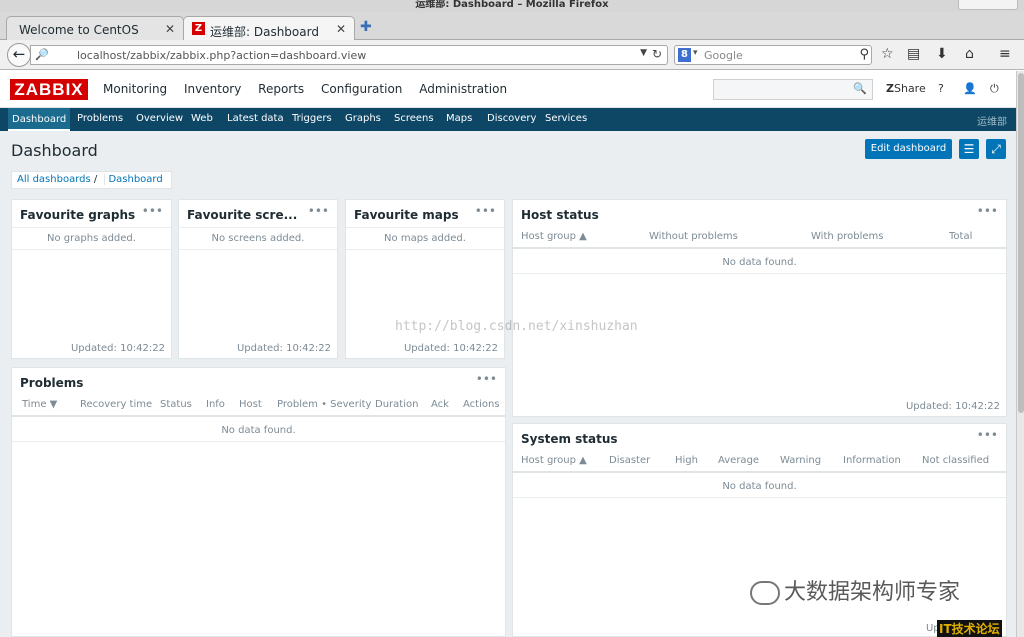 The width and height of the screenshot is (1024, 637). Describe the element at coordinates (512, 6) in the screenshot. I see `window-titlebar: 运维部: Dashboard – Mozilla Firefox` at that location.